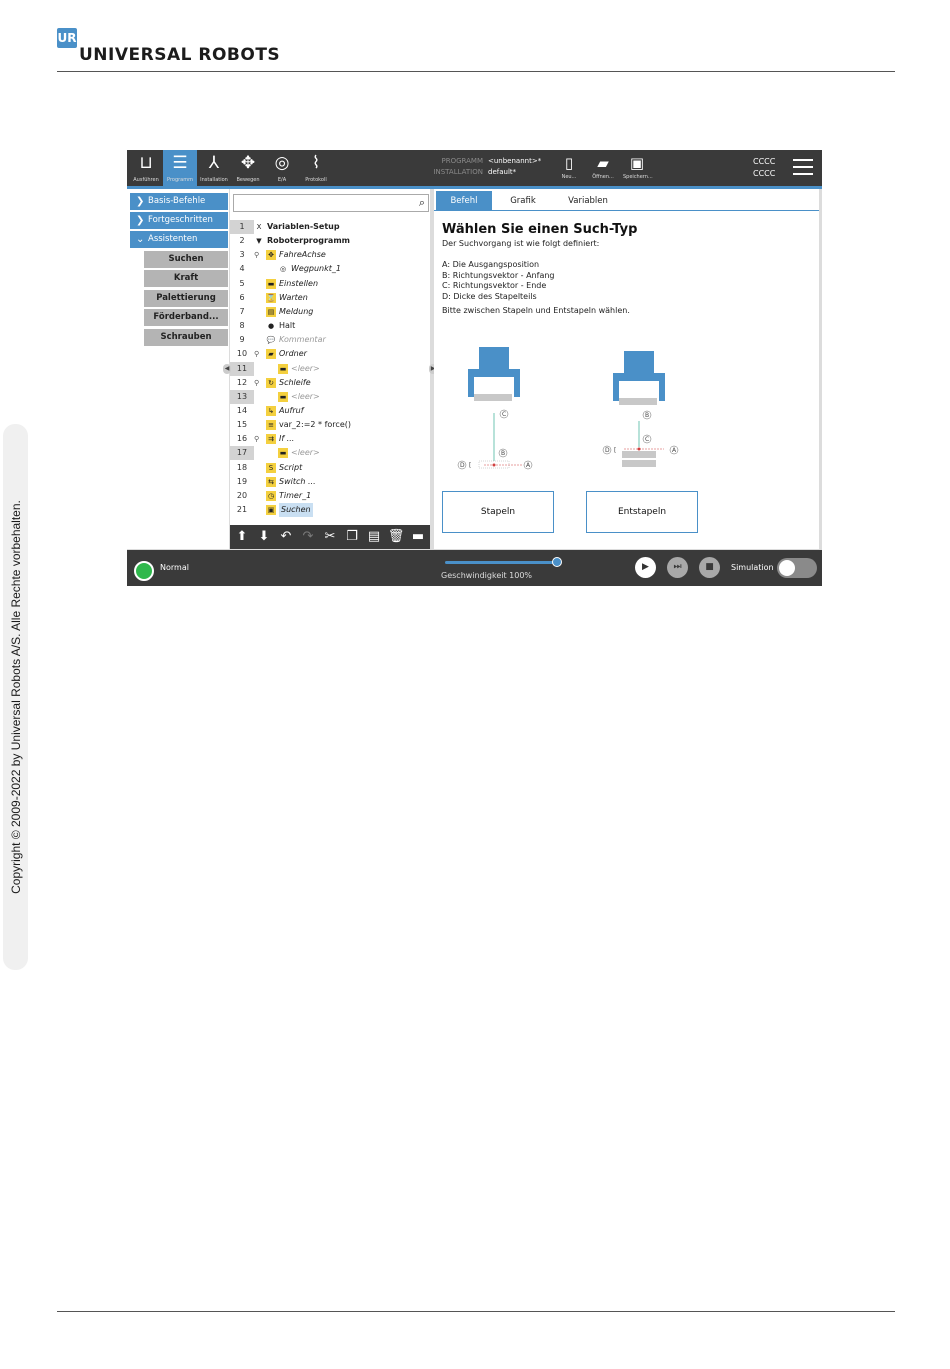 This screenshot has height=1369, width=950. I want to click on installation-name: default*, so click(502, 172).